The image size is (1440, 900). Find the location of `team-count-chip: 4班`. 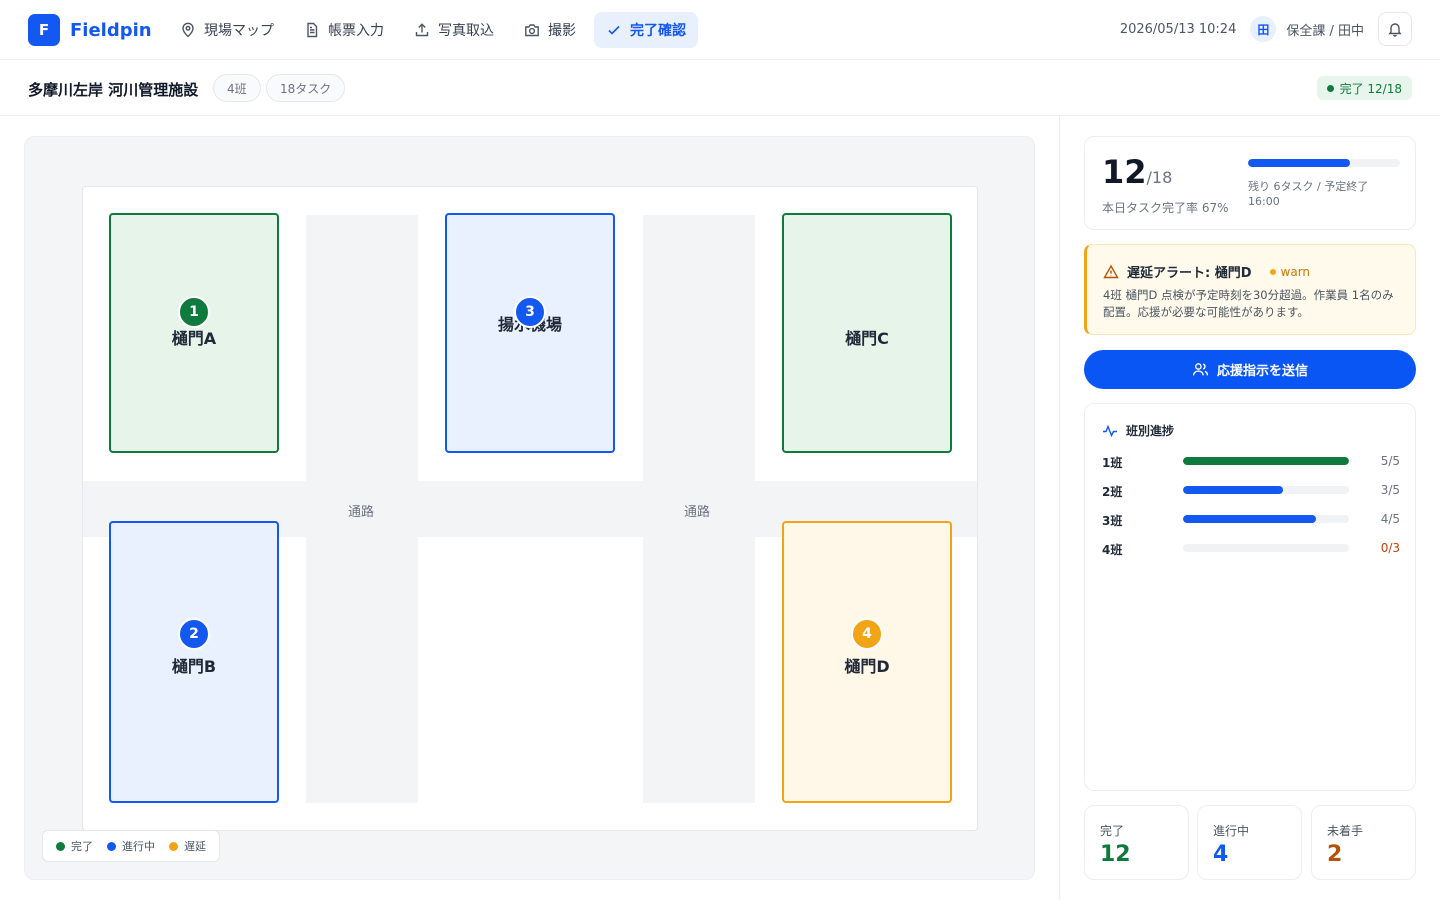

team-count-chip: 4班 is located at coordinates (237, 88).